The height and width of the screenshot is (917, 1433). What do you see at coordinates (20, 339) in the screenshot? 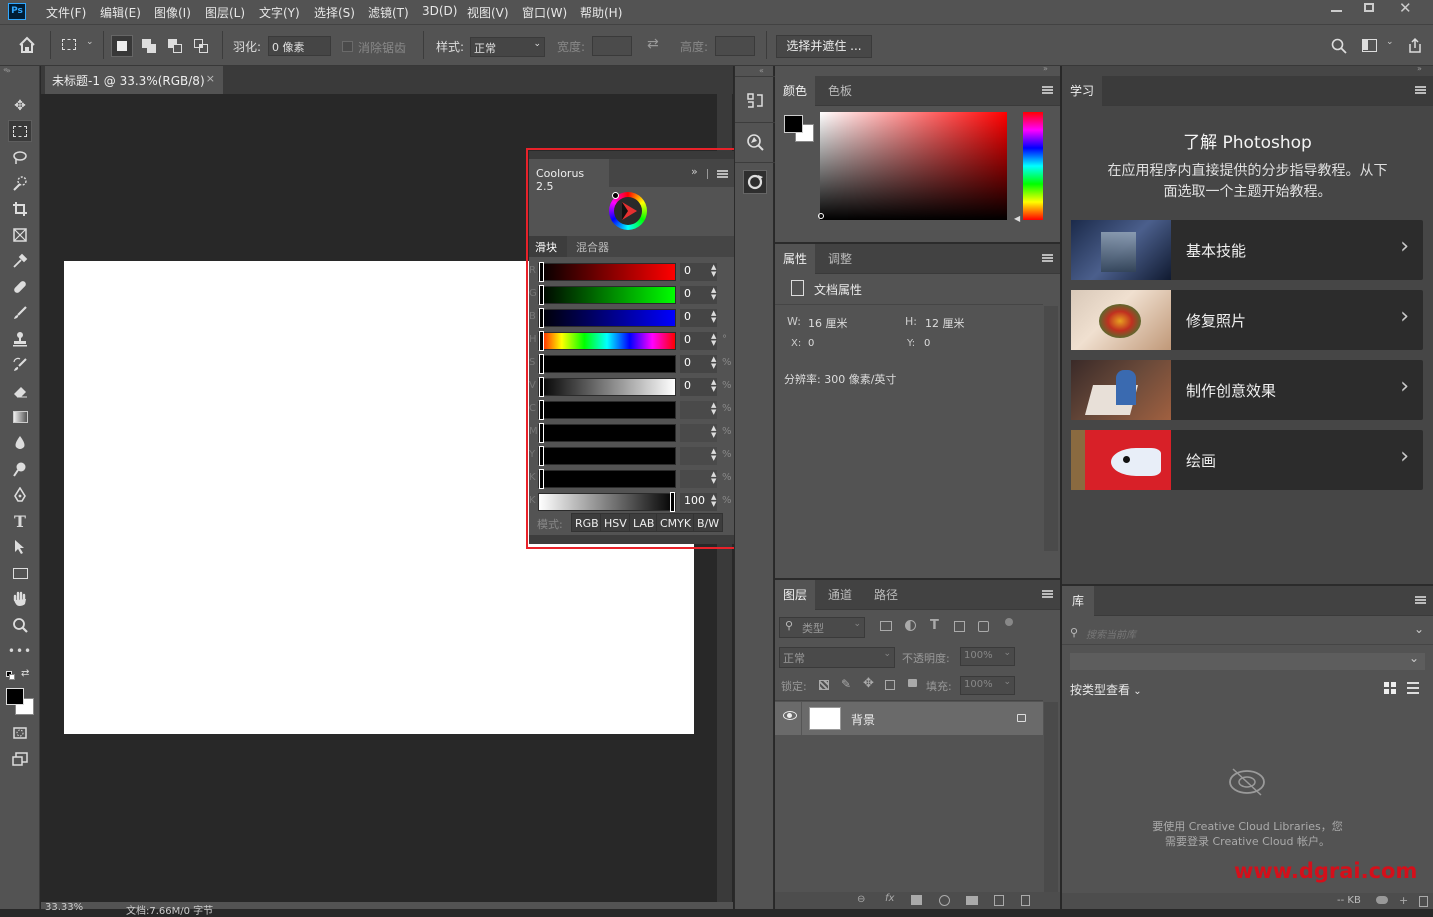
I see `clone-stamp-tool-icon` at bounding box center [20, 339].